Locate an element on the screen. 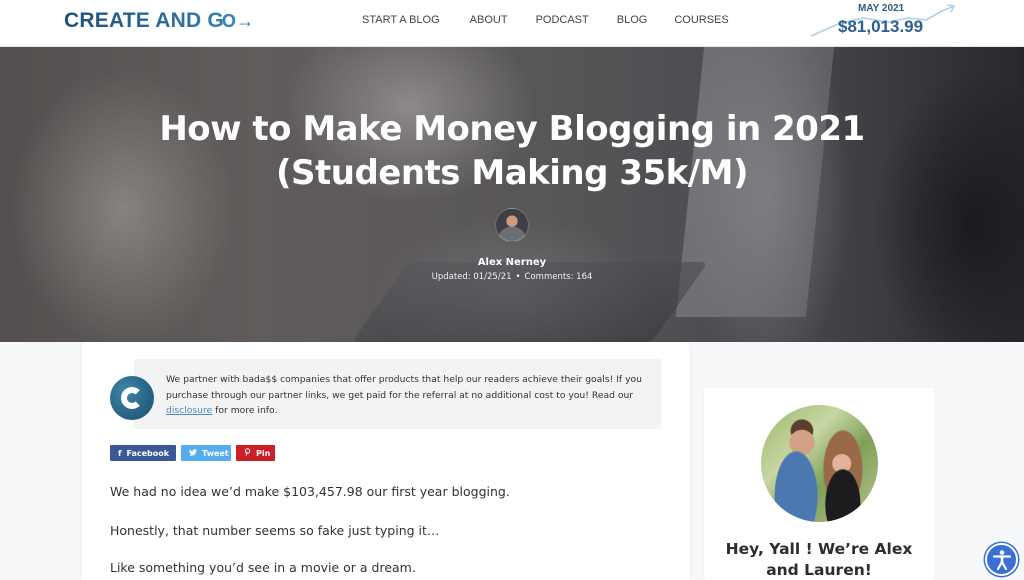 This screenshot has width=1024, height=580. site-logo: CREATE AND G O→ is located at coordinates (159, 21).